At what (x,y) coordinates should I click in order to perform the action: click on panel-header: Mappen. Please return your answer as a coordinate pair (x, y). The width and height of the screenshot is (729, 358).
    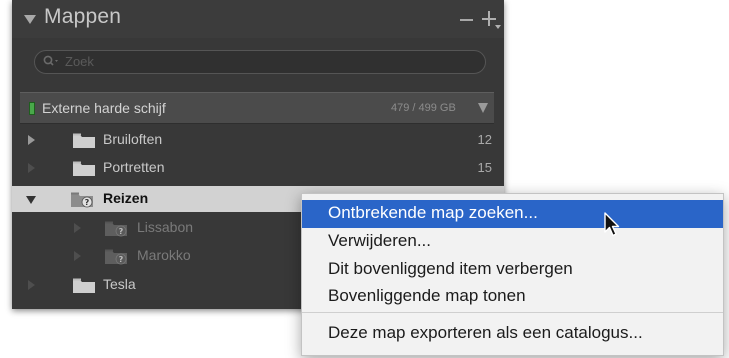
    Looking at the image, I should click on (258, 19).